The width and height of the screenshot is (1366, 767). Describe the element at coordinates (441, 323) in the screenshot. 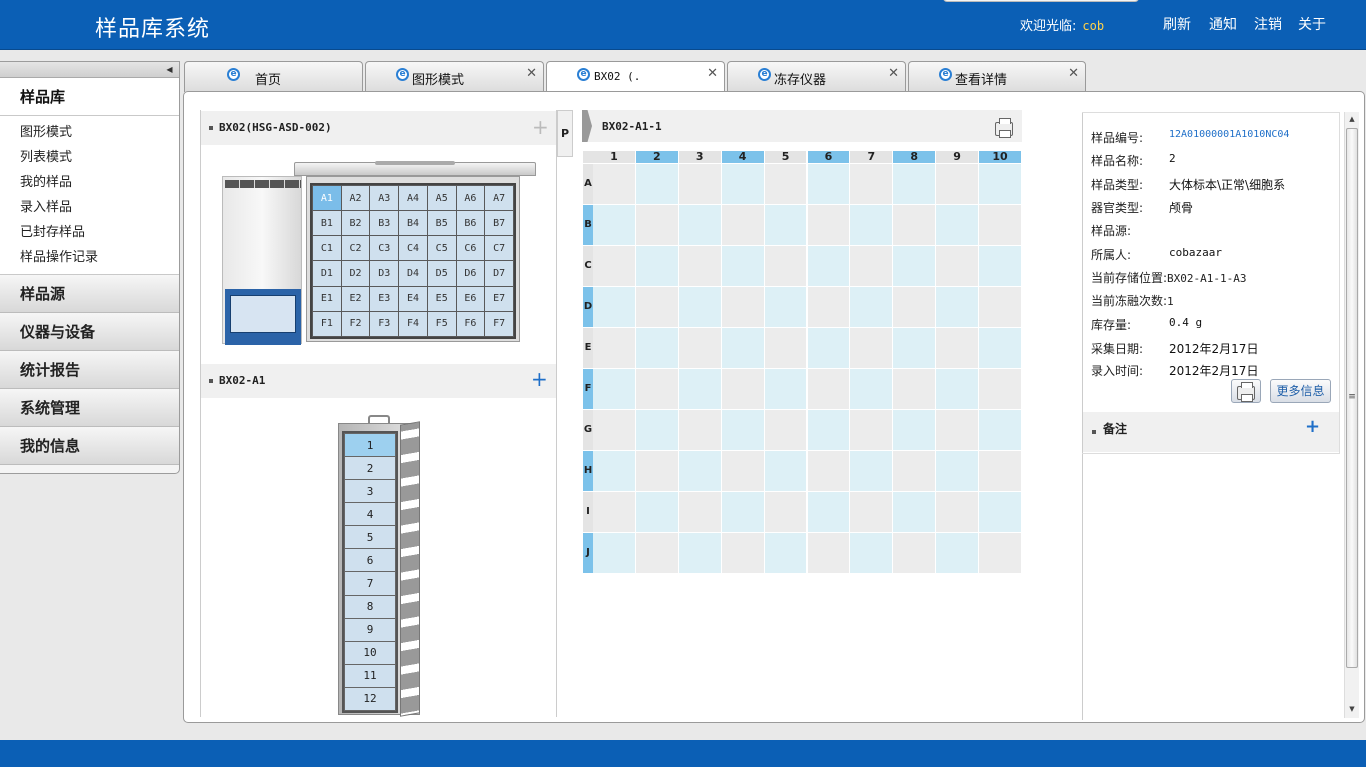

I see `freezer-rack-cell: F5` at that location.